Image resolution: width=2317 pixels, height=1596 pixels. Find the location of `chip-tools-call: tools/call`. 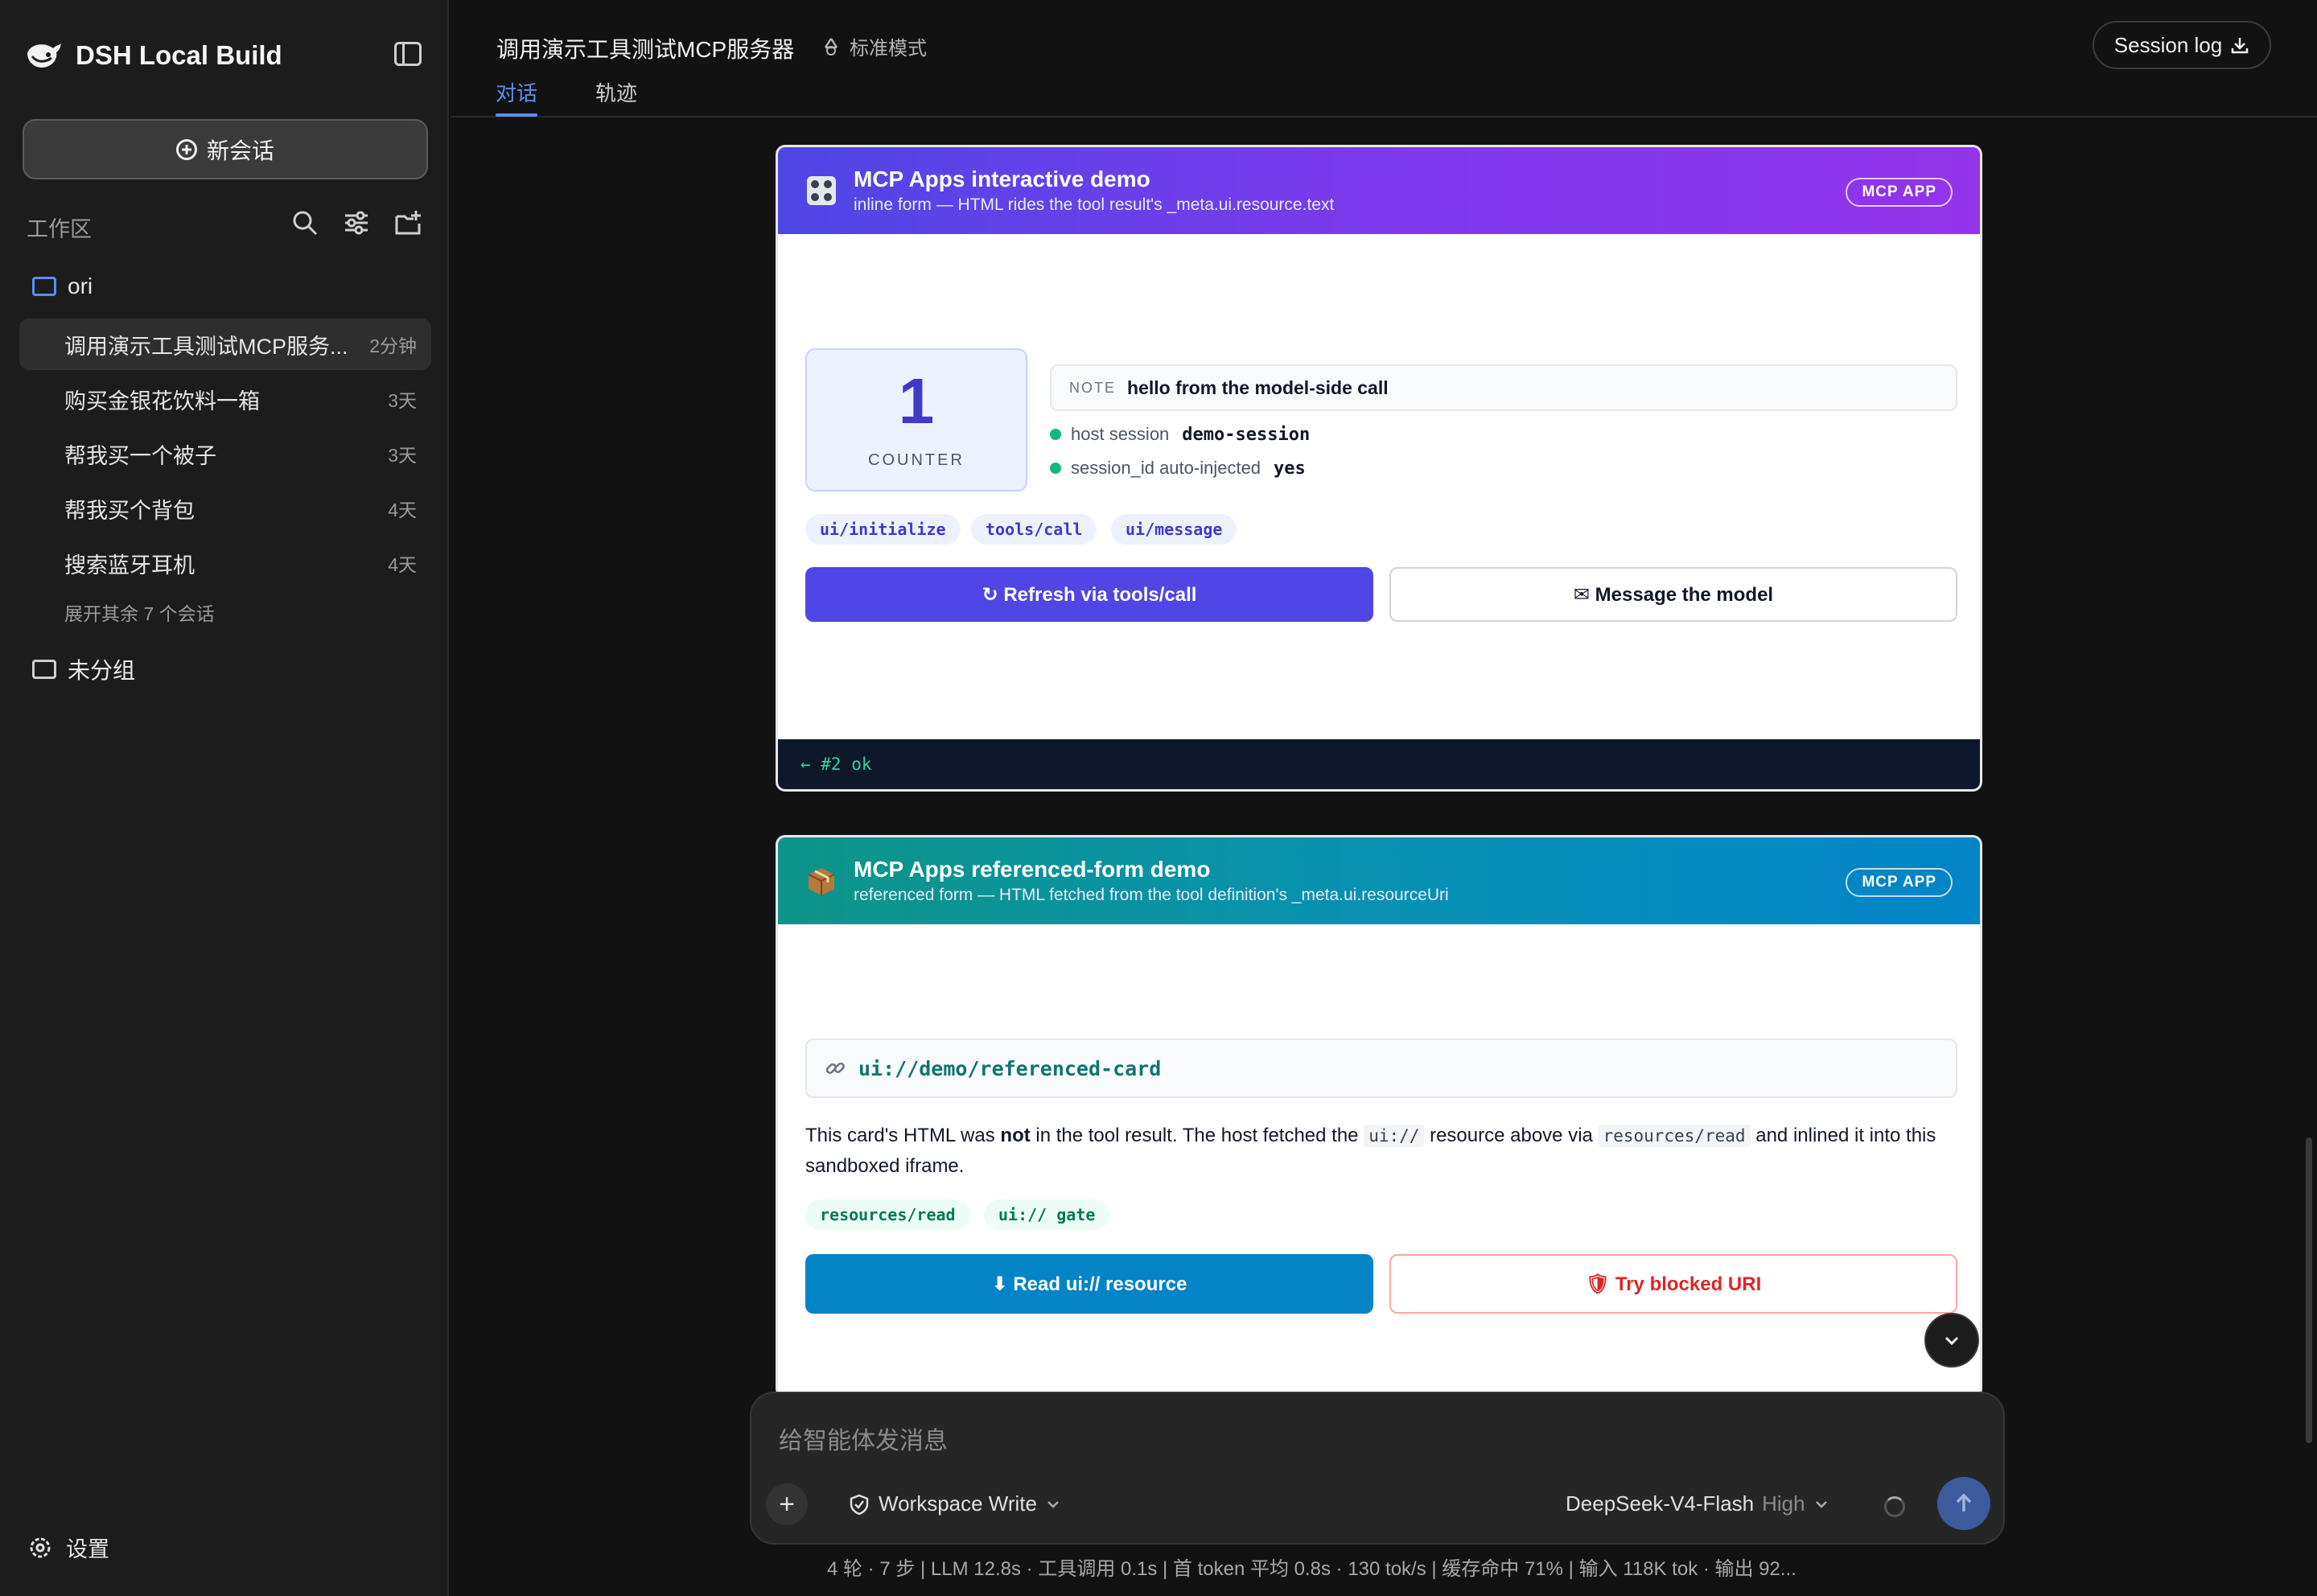

chip-tools-call: tools/call is located at coordinates (1034, 529).